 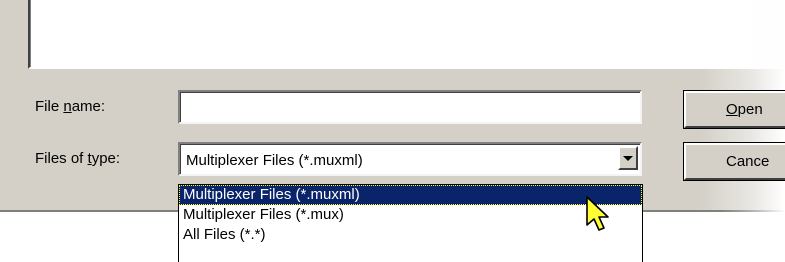 What do you see at coordinates (410, 215) in the screenshot?
I see `file-type-option: Multiplexer Files (*.mux)` at bounding box center [410, 215].